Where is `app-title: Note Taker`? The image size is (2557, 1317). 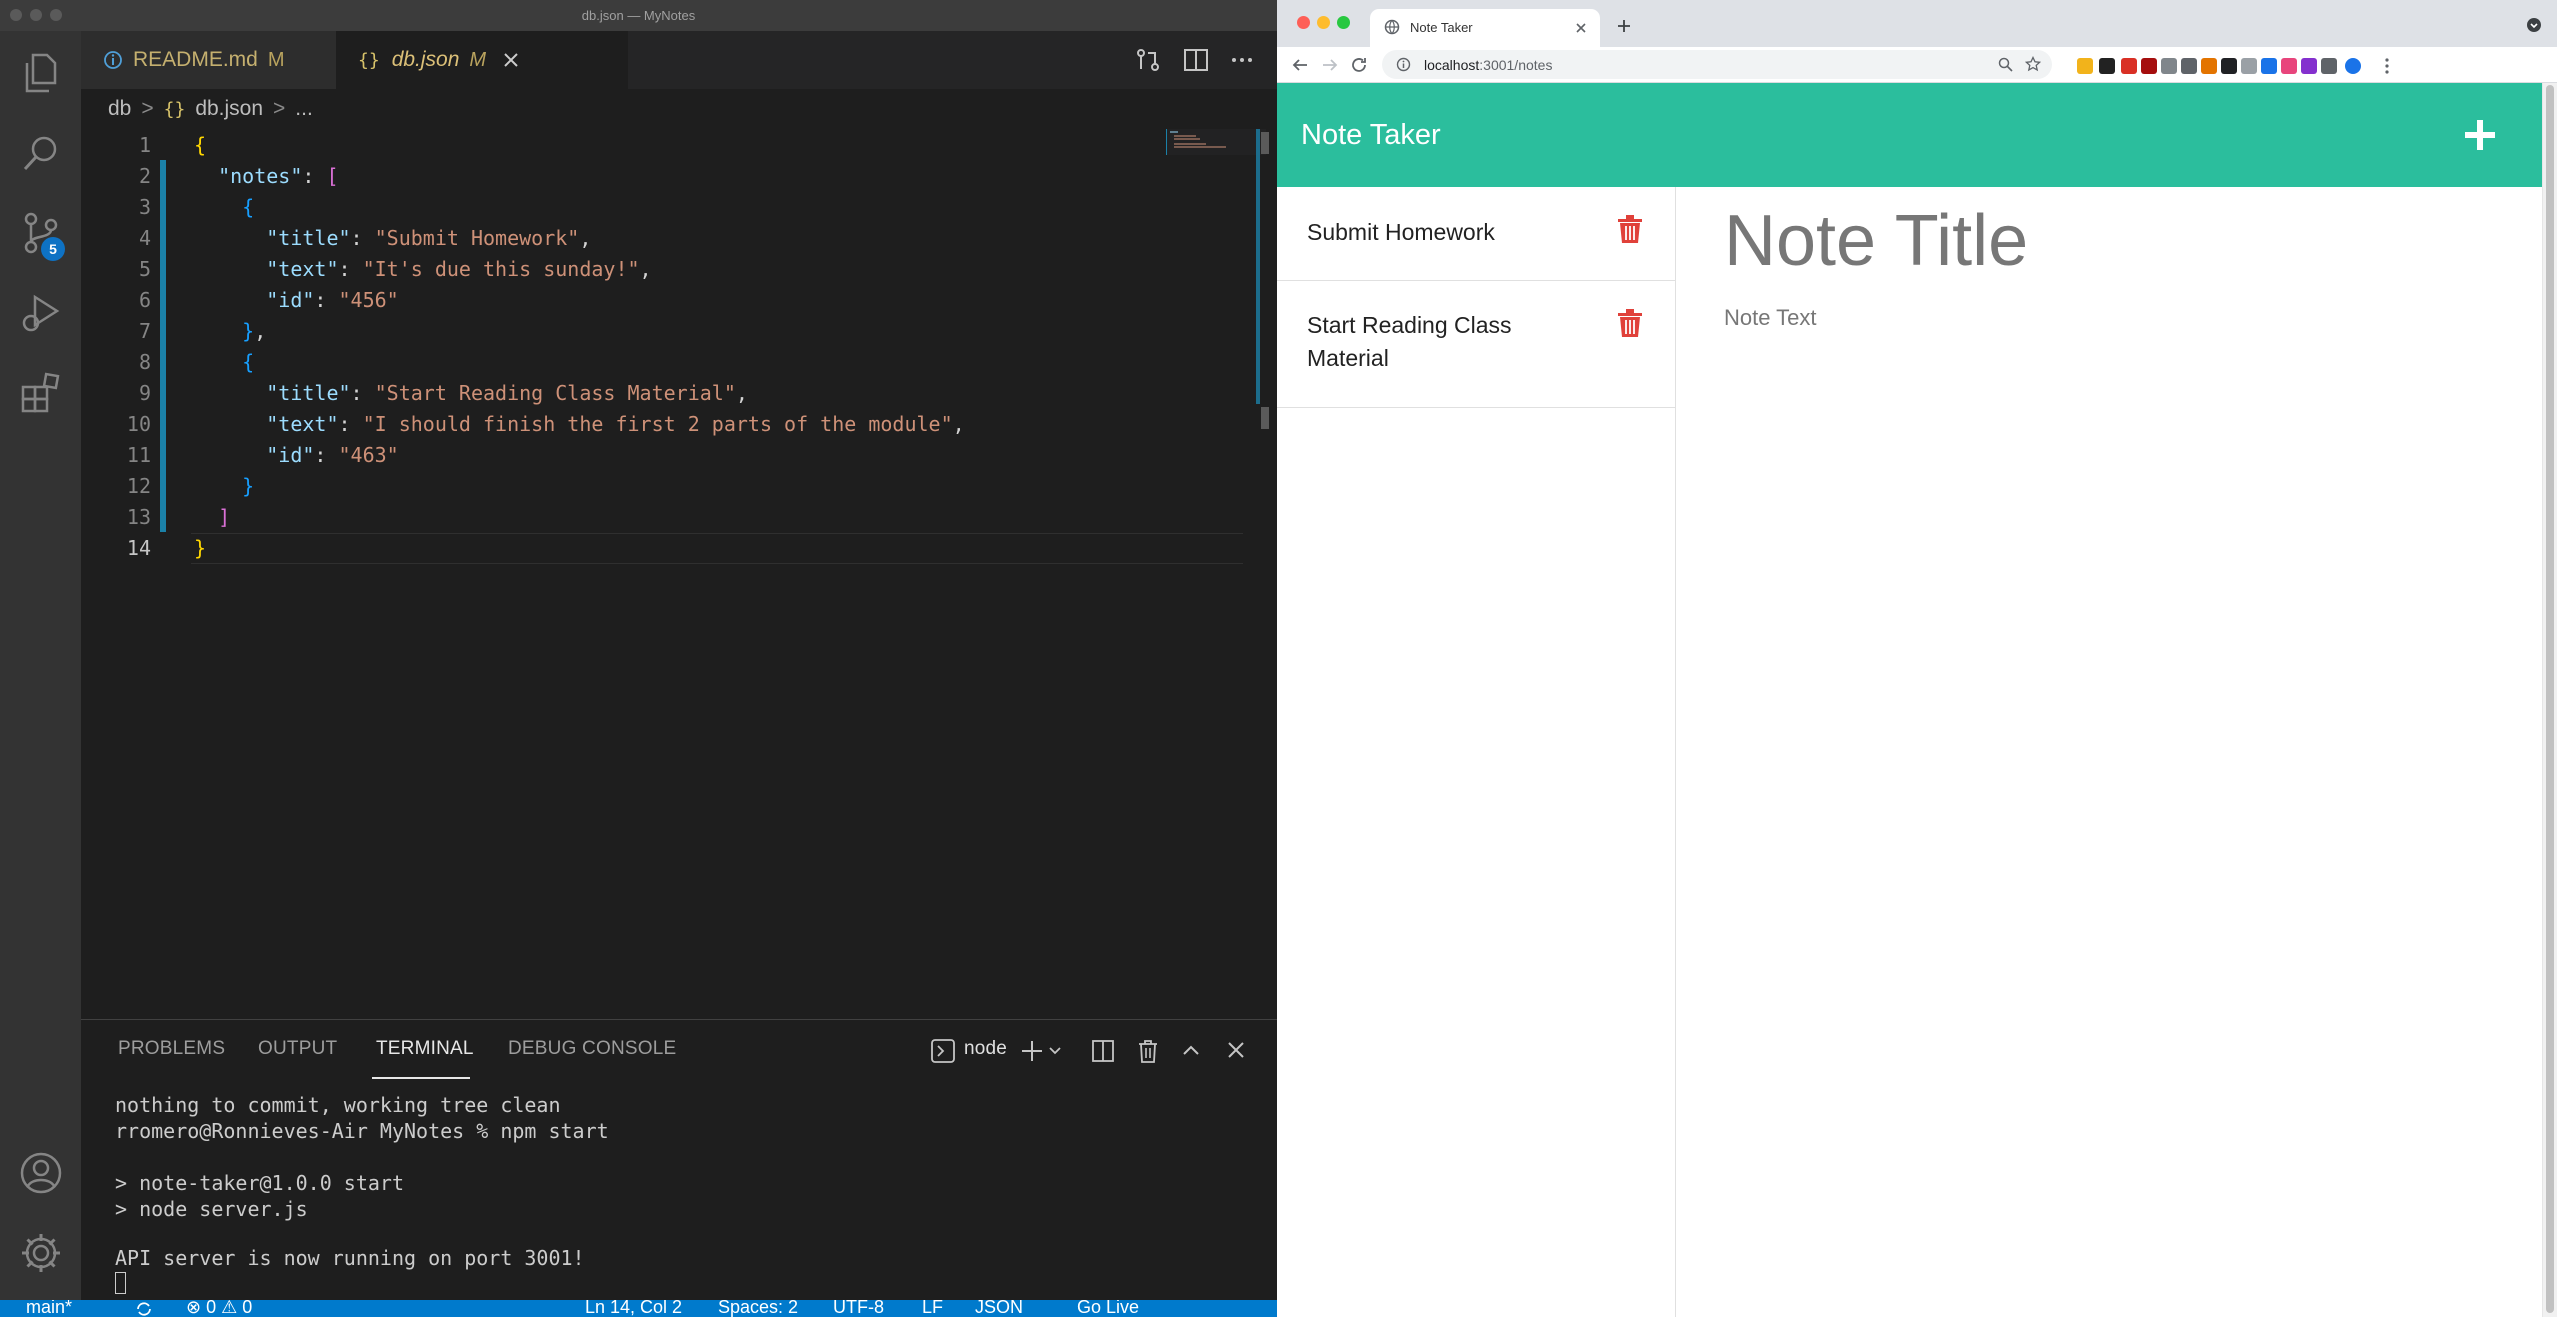 app-title: Note Taker is located at coordinates (1371, 135).